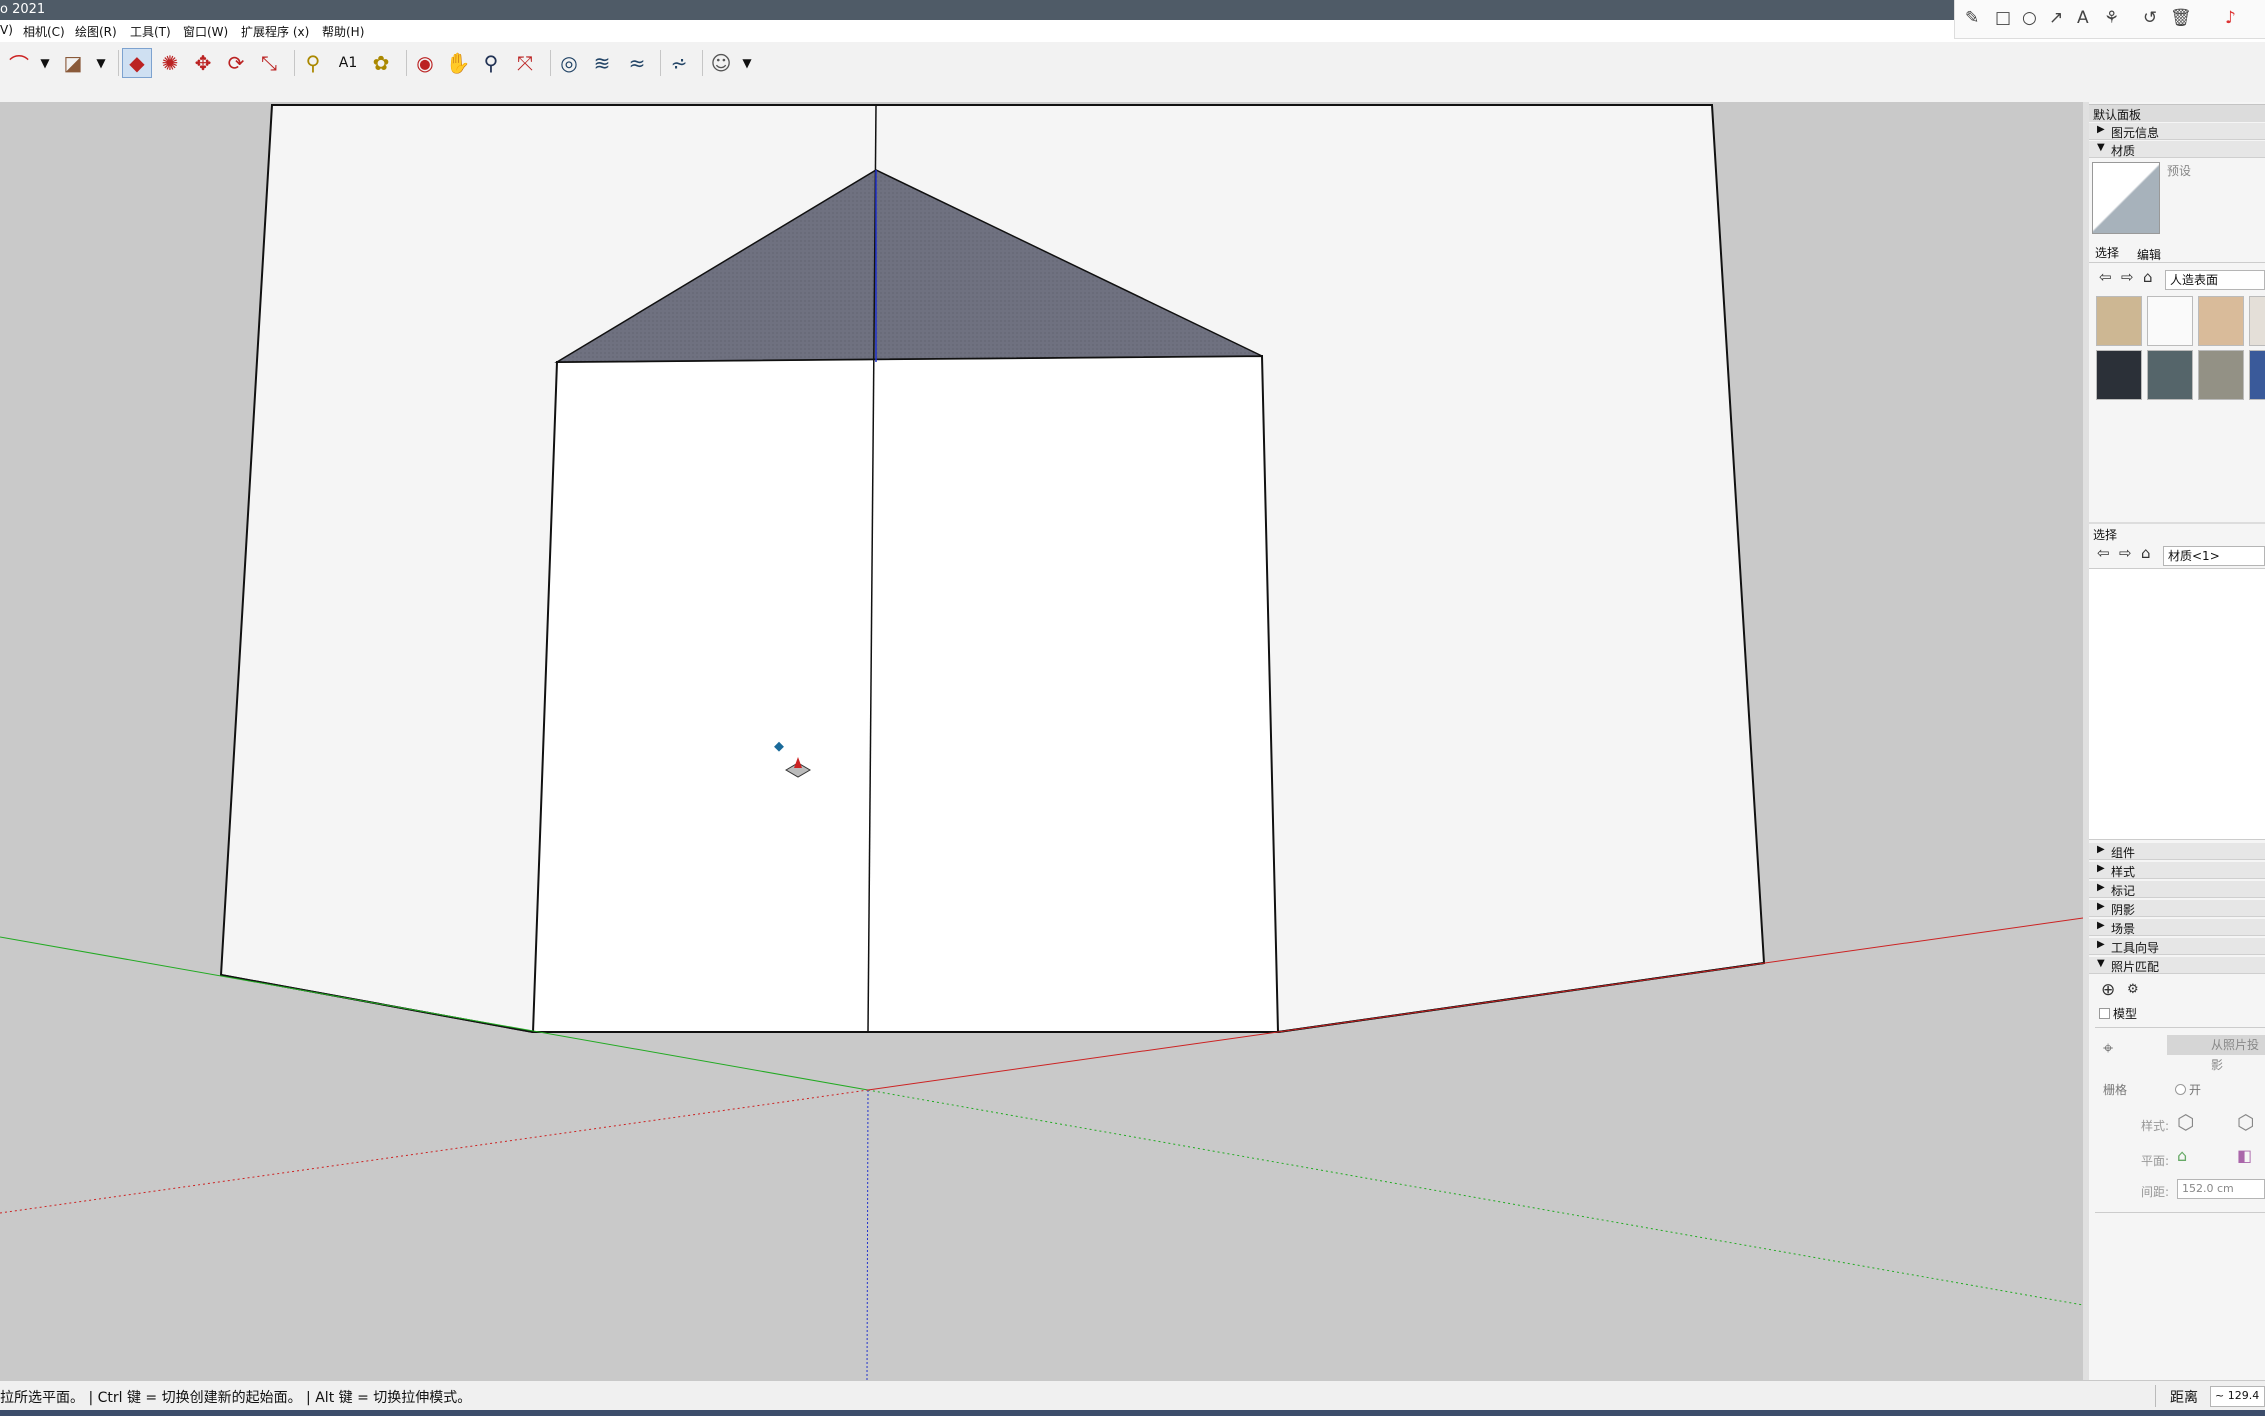 Image resolution: width=2265 pixels, height=1416 pixels. I want to click on menu-help: 帮助(H), so click(343, 31).